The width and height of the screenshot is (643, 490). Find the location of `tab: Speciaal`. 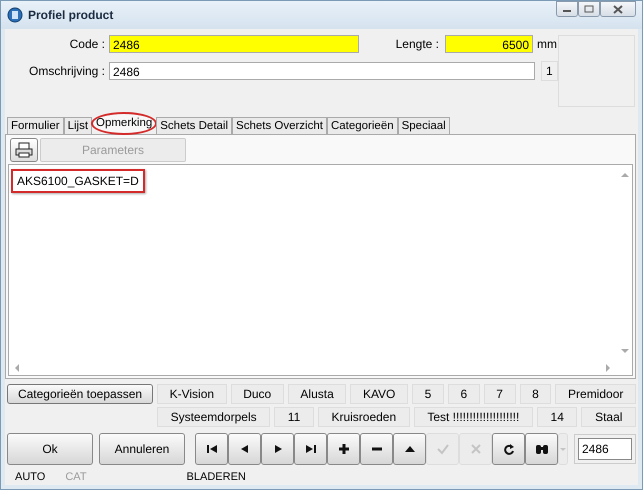

tab: Speciaal is located at coordinates (424, 125).